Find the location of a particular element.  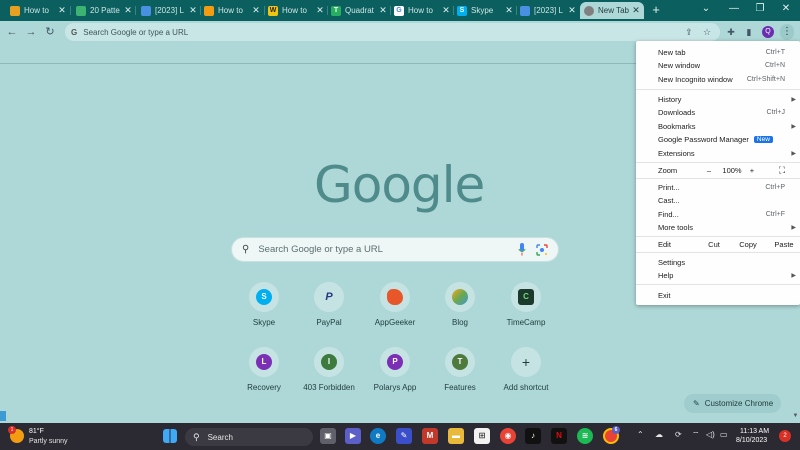

back-button: ← is located at coordinates (12, 32).